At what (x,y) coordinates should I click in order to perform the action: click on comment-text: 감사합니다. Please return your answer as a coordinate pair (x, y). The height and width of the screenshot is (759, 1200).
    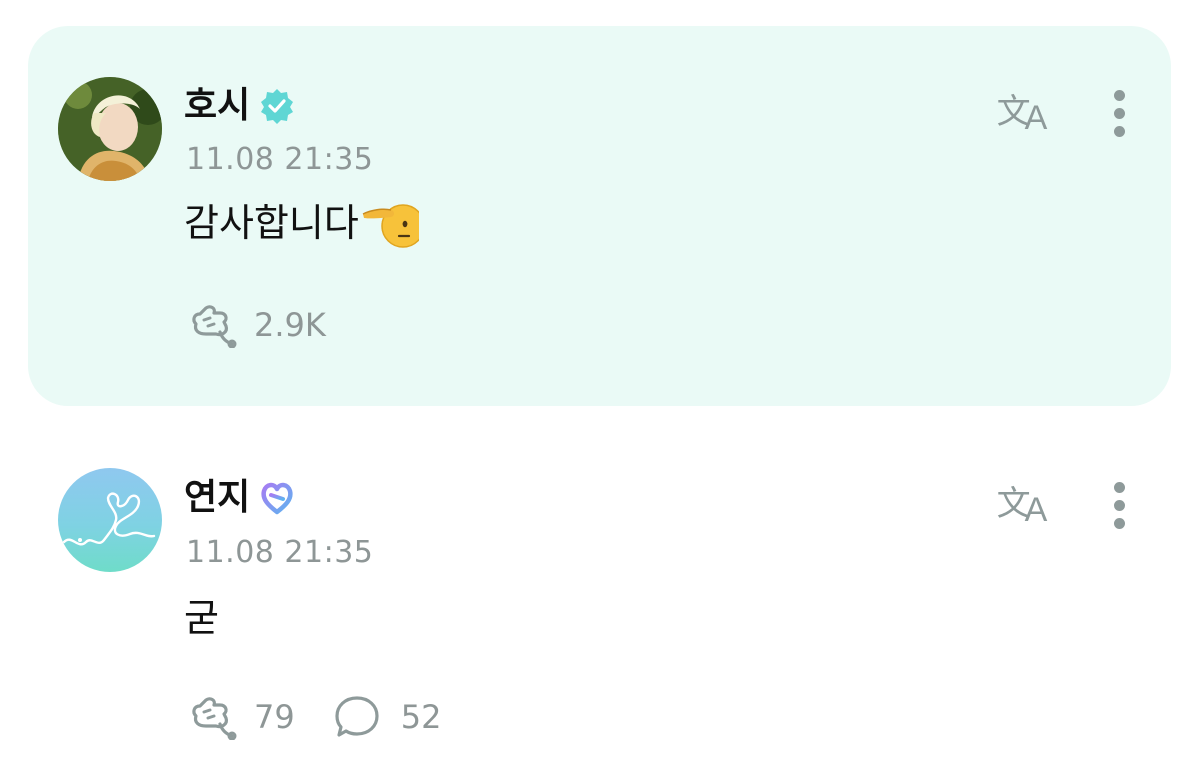
    Looking at the image, I should click on (301, 223).